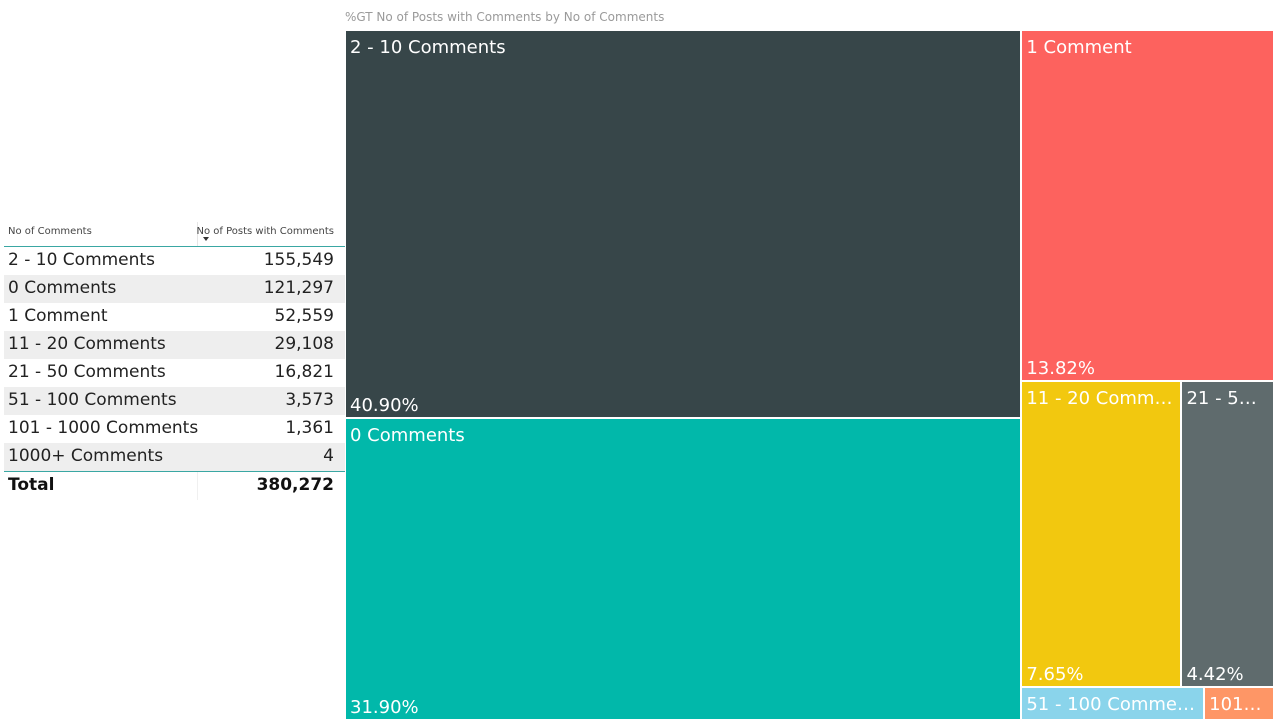 The height and width of the screenshot is (724, 1280). Describe the element at coordinates (175, 457) in the screenshot. I see `table-row: 1000+ Comments 4` at that location.